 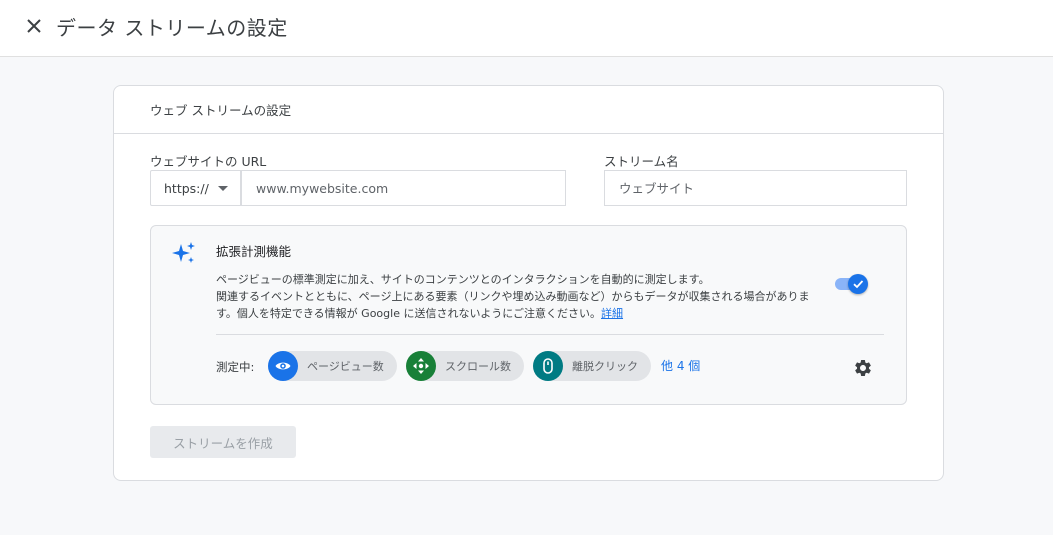 I want to click on stream-name-label: ストリーム名, so click(x=641, y=161).